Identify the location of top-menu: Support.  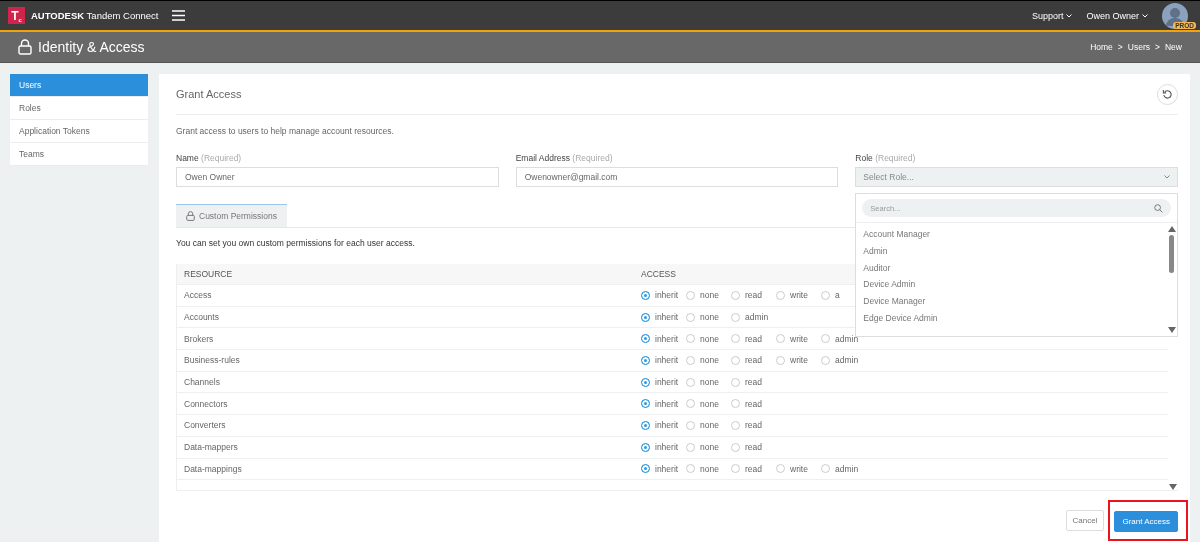
(1052, 15).